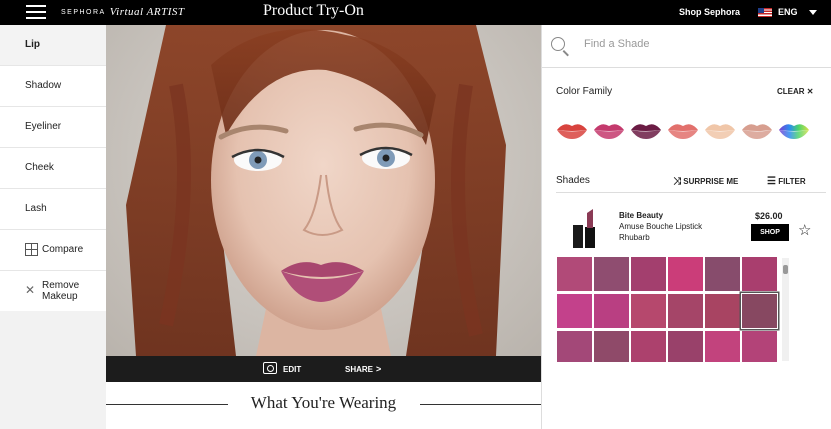 The height and width of the screenshot is (429, 831). I want to click on surprise-me-button: ⤨ SURPRISE ME, so click(705, 181).